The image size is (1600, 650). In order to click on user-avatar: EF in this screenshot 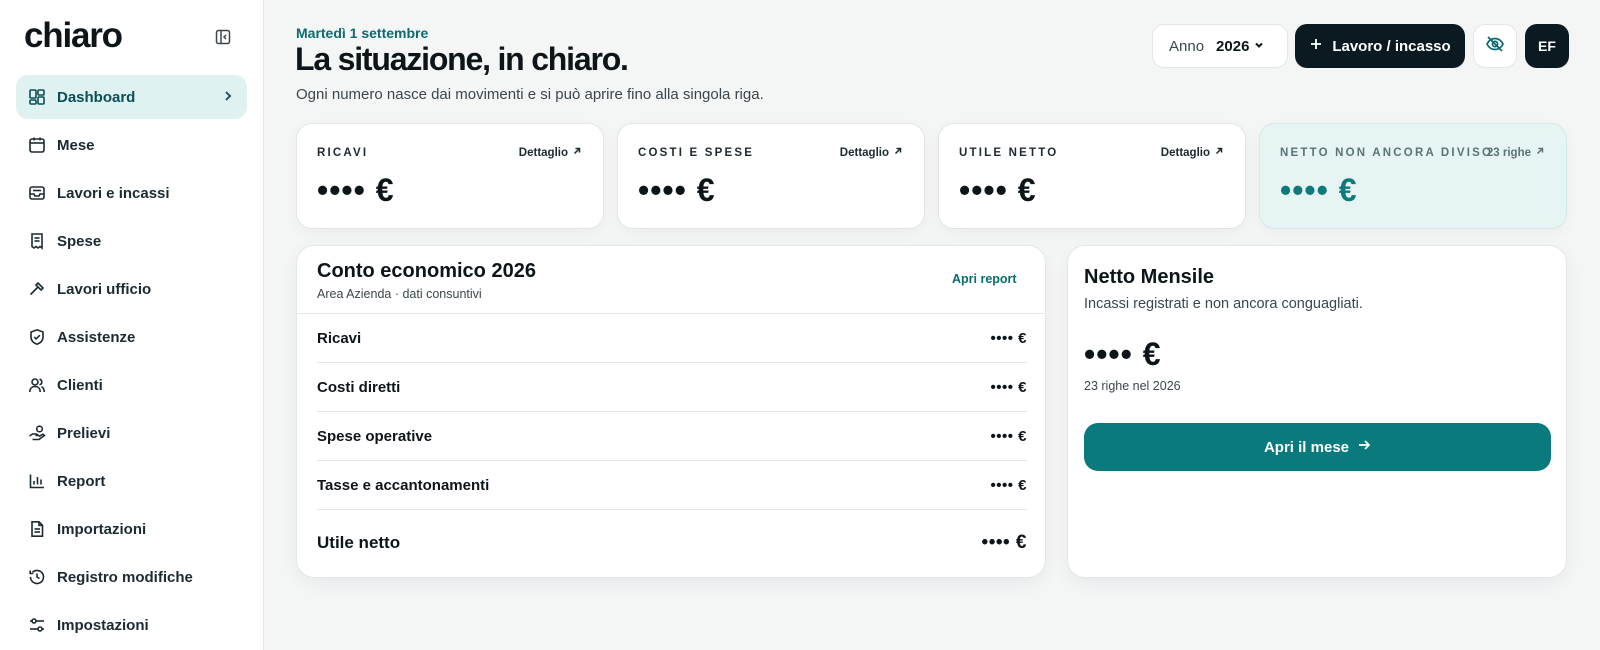, I will do `click(1547, 46)`.